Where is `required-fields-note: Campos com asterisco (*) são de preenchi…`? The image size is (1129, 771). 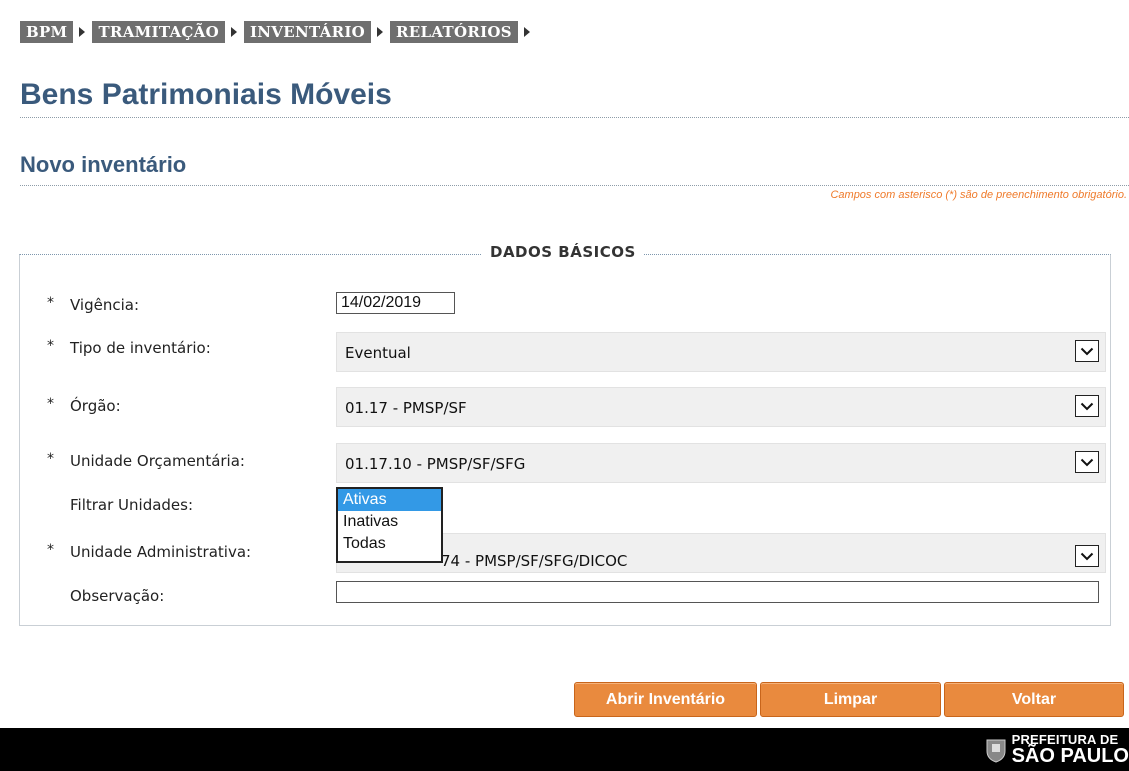
required-fields-note: Campos com asterisco (*) são de preenchi… is located at coordinates (978, 195).